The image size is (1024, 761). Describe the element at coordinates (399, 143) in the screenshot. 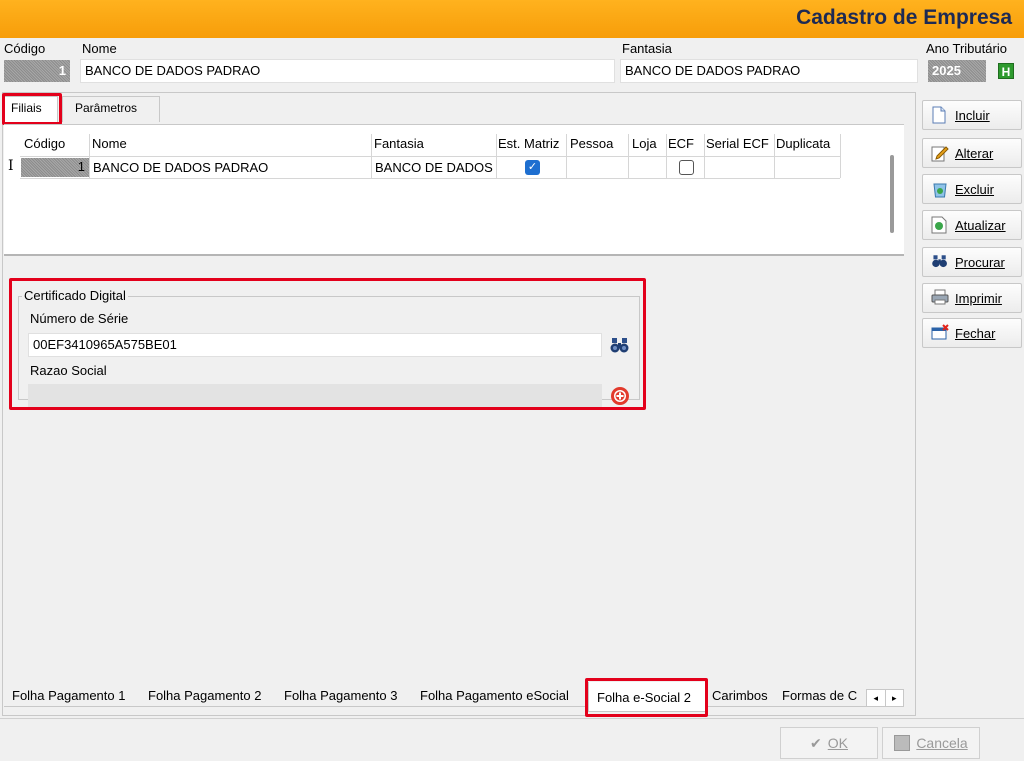

I see `col-fantasia: Fantasia` at that location.